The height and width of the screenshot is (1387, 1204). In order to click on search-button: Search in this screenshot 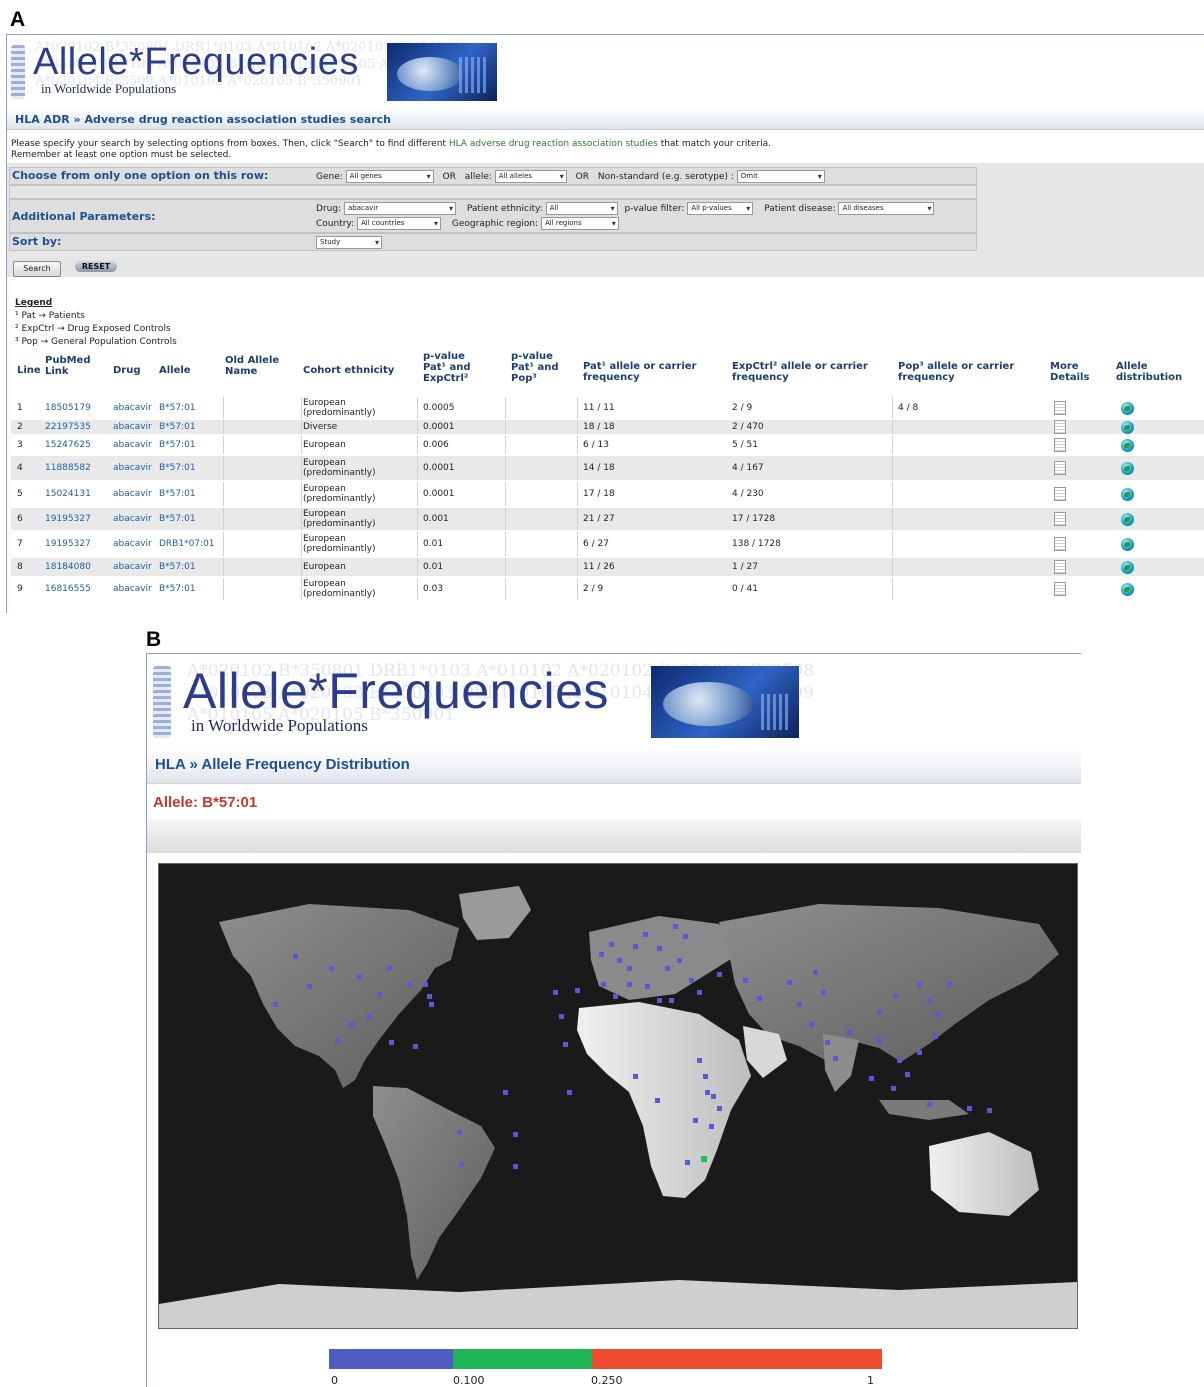, I will do `click(37, 269)`.